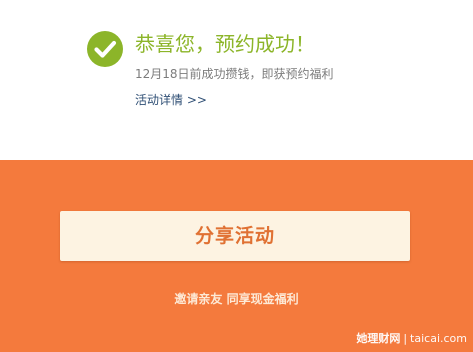 The height and width of the screenshot is (352, 473). I want to click on checkmark-icon, so click(105, 49).